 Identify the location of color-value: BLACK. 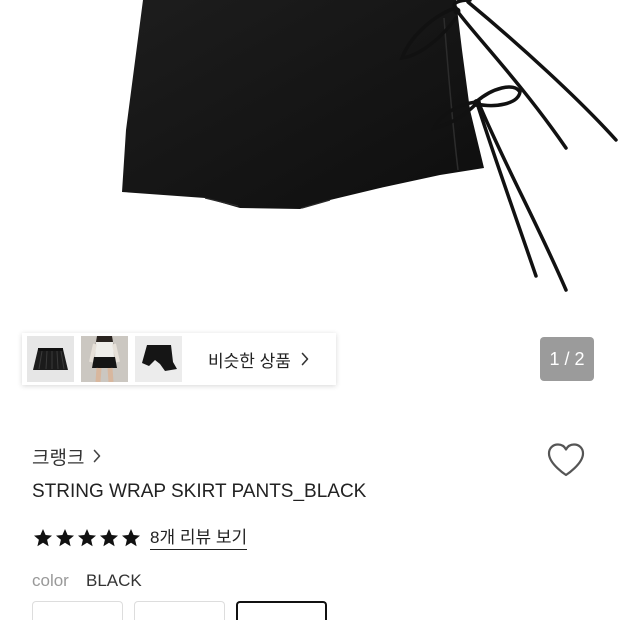
(114, 580).